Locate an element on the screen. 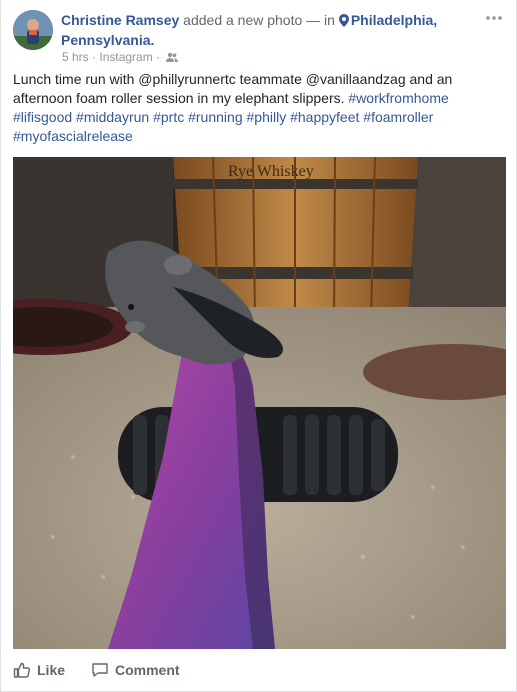 The image size is (517, 692). post-actions: Like Comment is located at coordinates (258, 670).